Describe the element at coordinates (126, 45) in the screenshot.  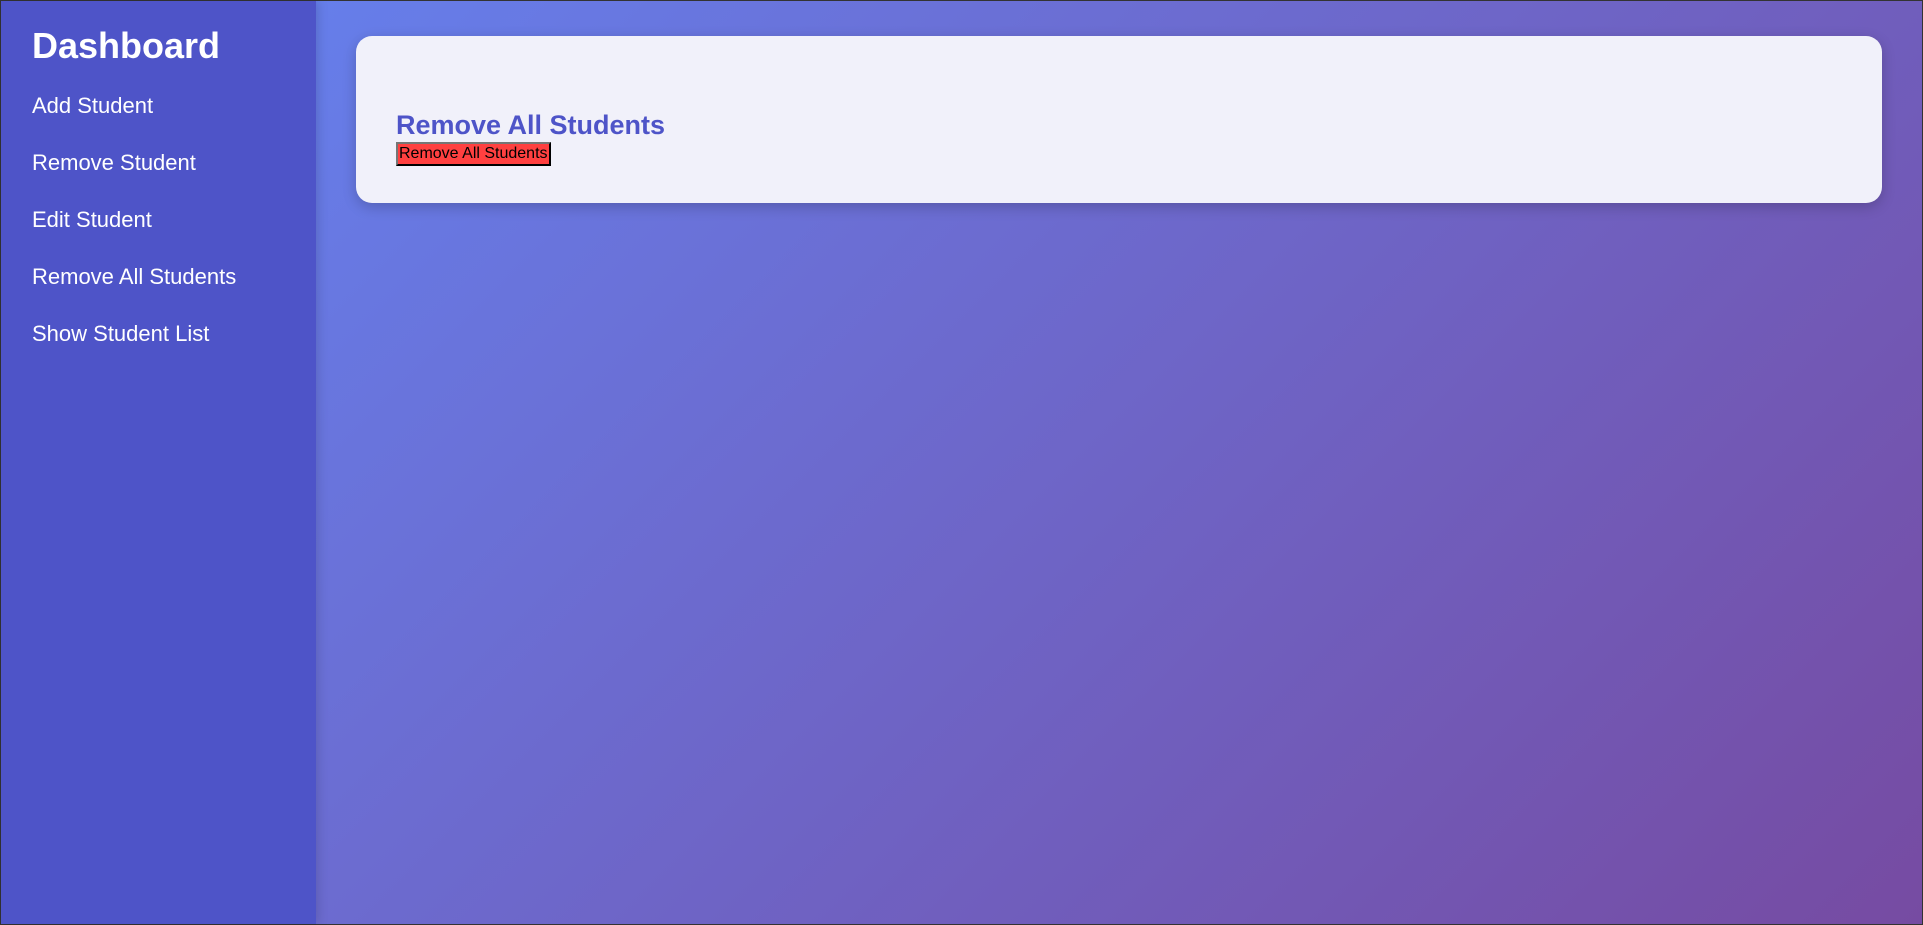
I see `sidebar-title: Dashboard` at that location.